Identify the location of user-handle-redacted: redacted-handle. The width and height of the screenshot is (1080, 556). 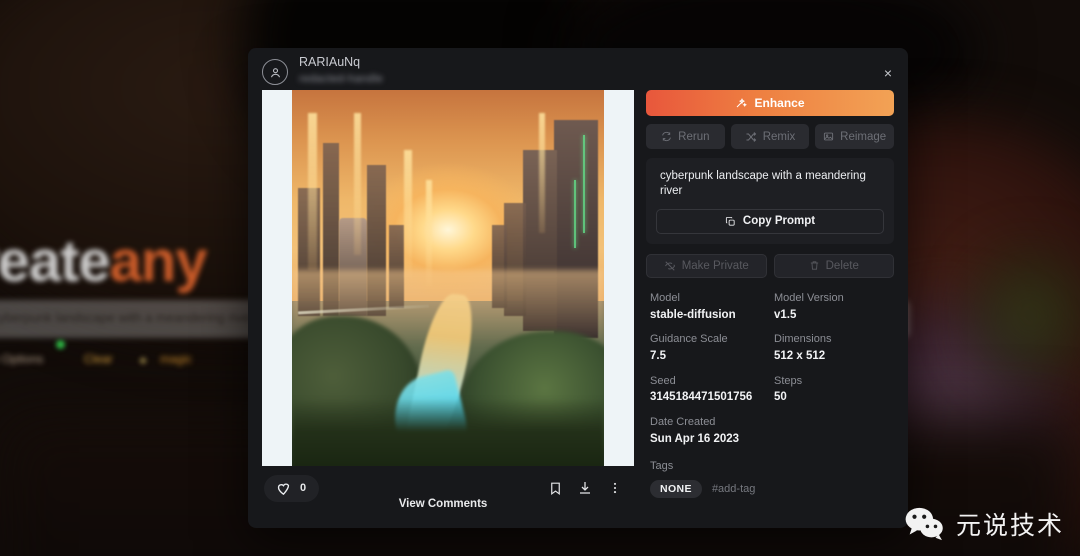
(341, 78).